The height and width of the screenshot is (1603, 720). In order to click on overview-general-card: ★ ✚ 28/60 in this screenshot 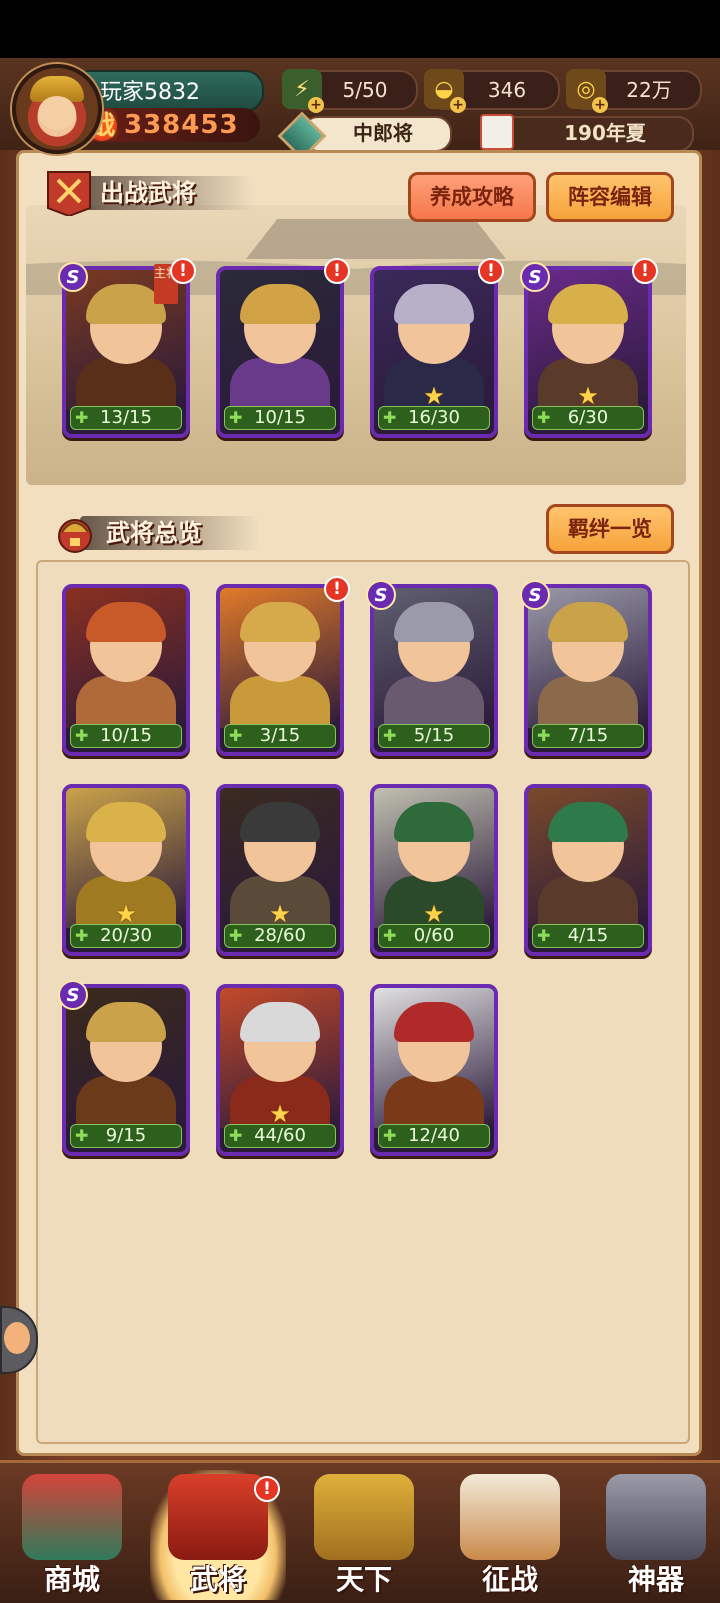, I will do `click(280, 870)`.